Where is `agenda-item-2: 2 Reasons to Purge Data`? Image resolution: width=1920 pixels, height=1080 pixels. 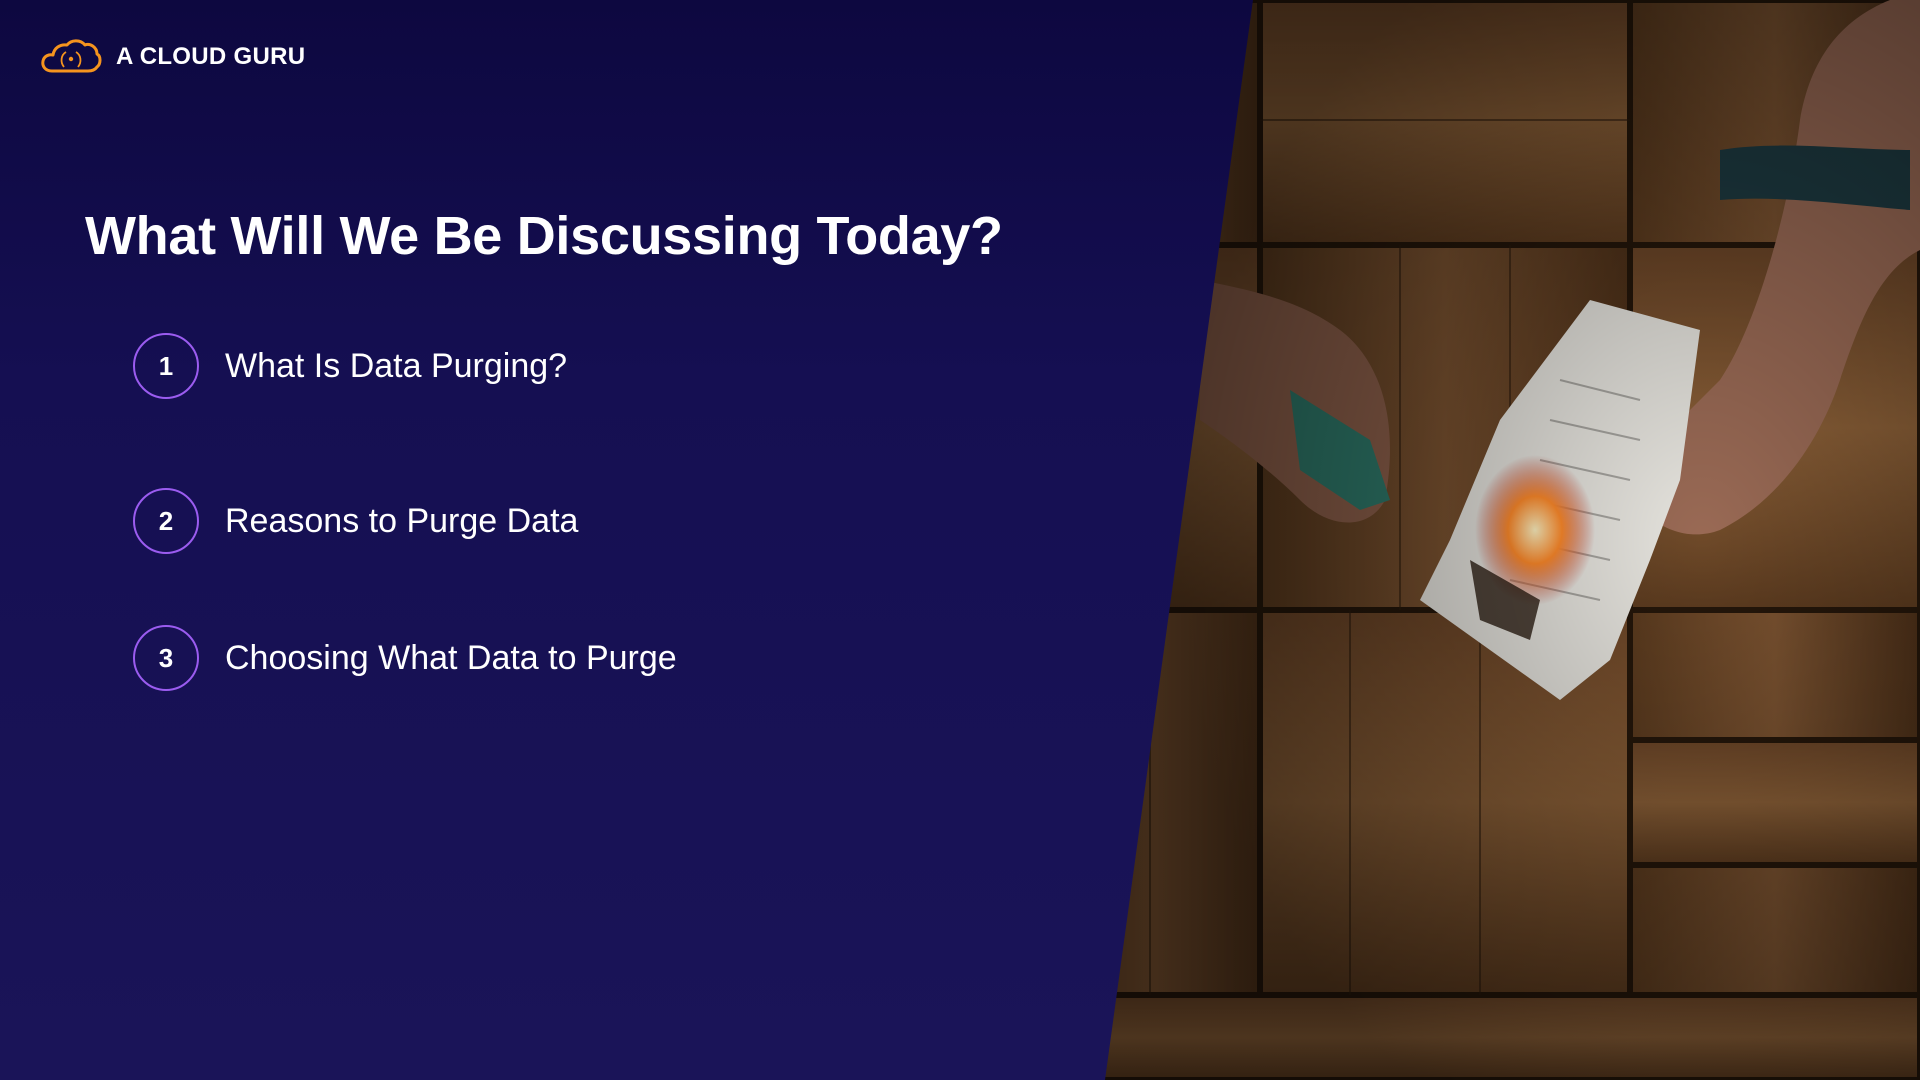 agenda-item-2: 2 Reasons to Purge Data is located at coordinates (355, 521).